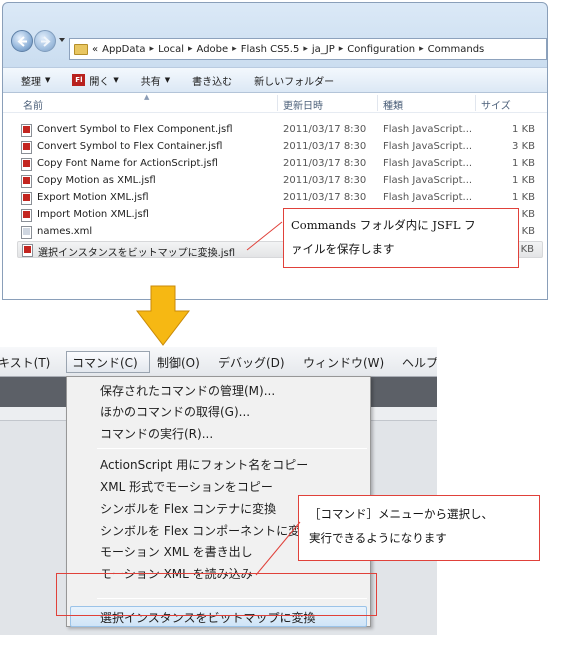 The width and height of the screenshot is (567, 648). What do you see at coordinates (150, 82) in the screenshot?
I see `share-label: 共有` at bounding box center [150, 82].